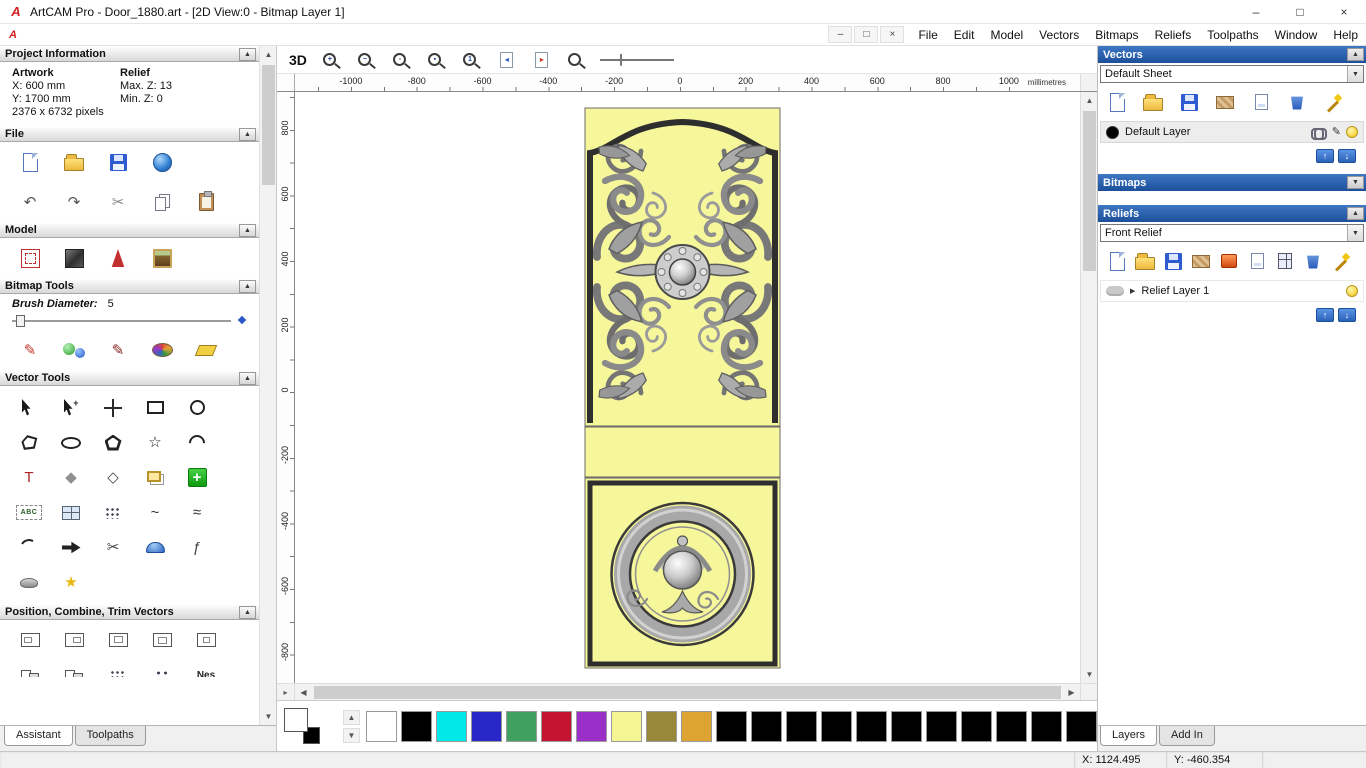 The image size is (1366, 768). What do you see at coordinates (1232, 74) in the screenshot?
I see `sheet-selector: Default Sheet ▼` at bounding box center [1232, 74].